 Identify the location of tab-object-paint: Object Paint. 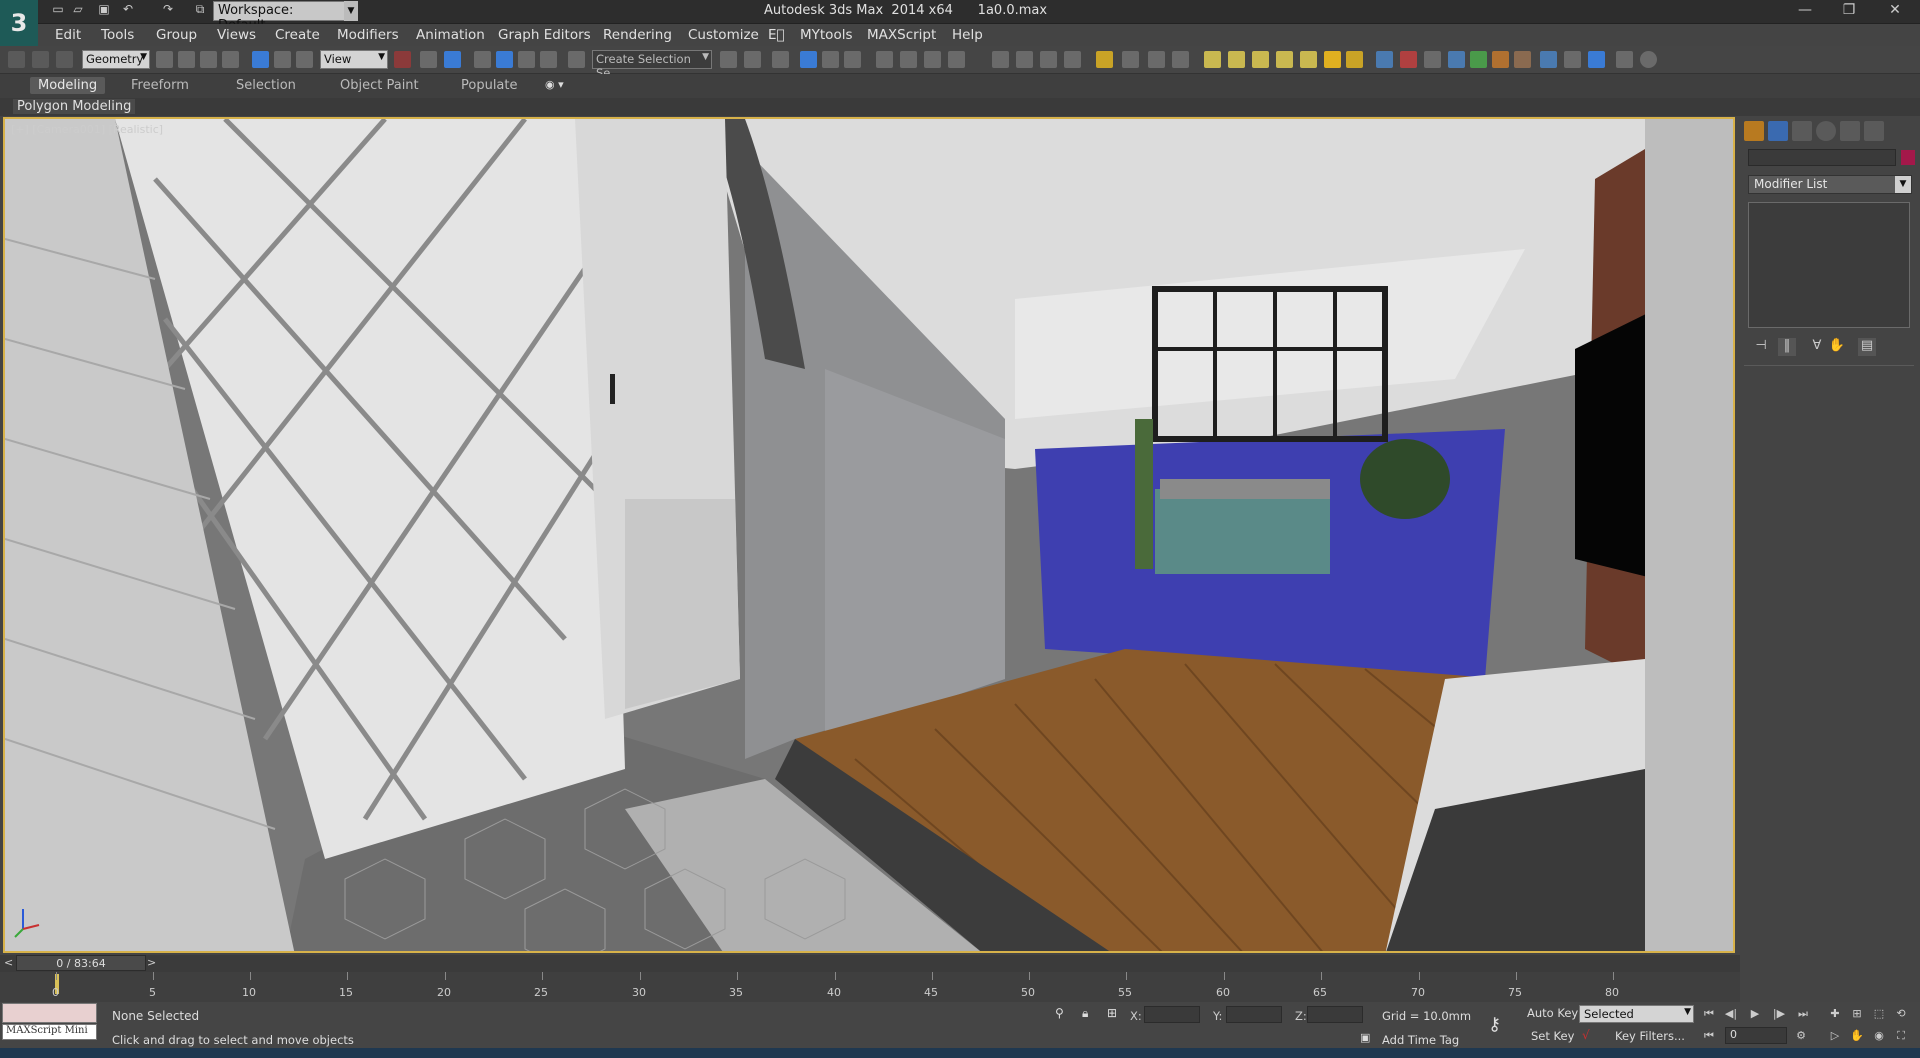
(379, 85).